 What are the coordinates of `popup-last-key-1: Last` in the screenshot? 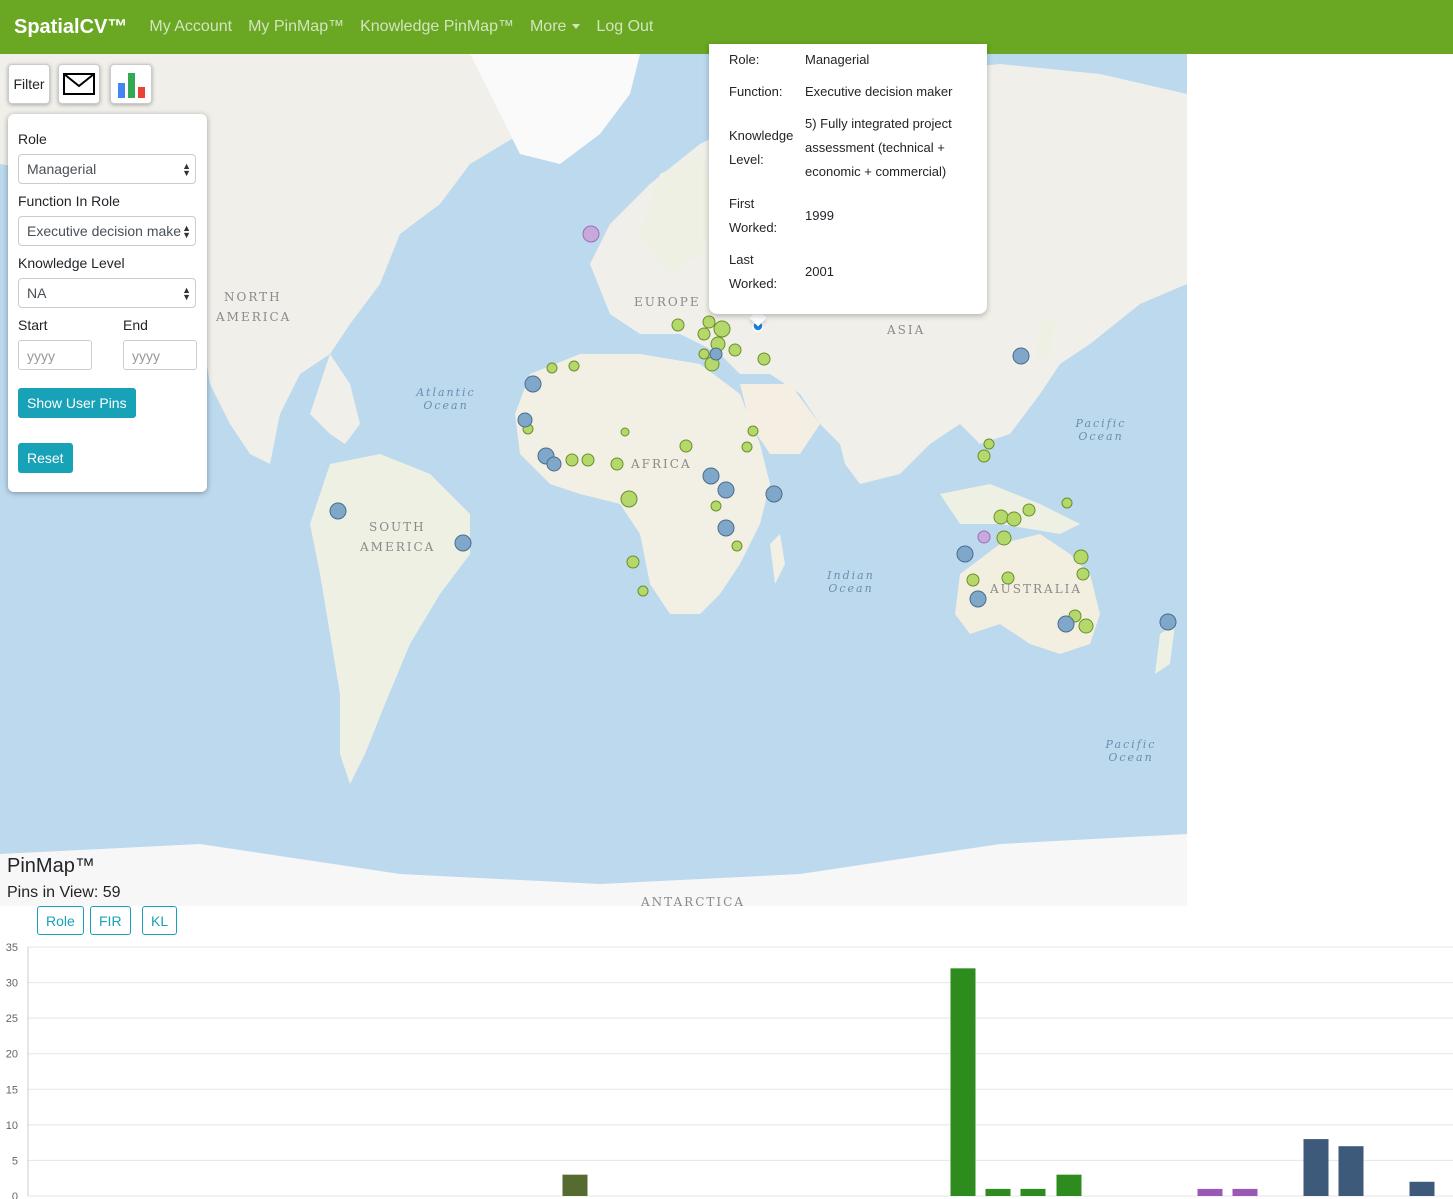 It's located at (741, 259).